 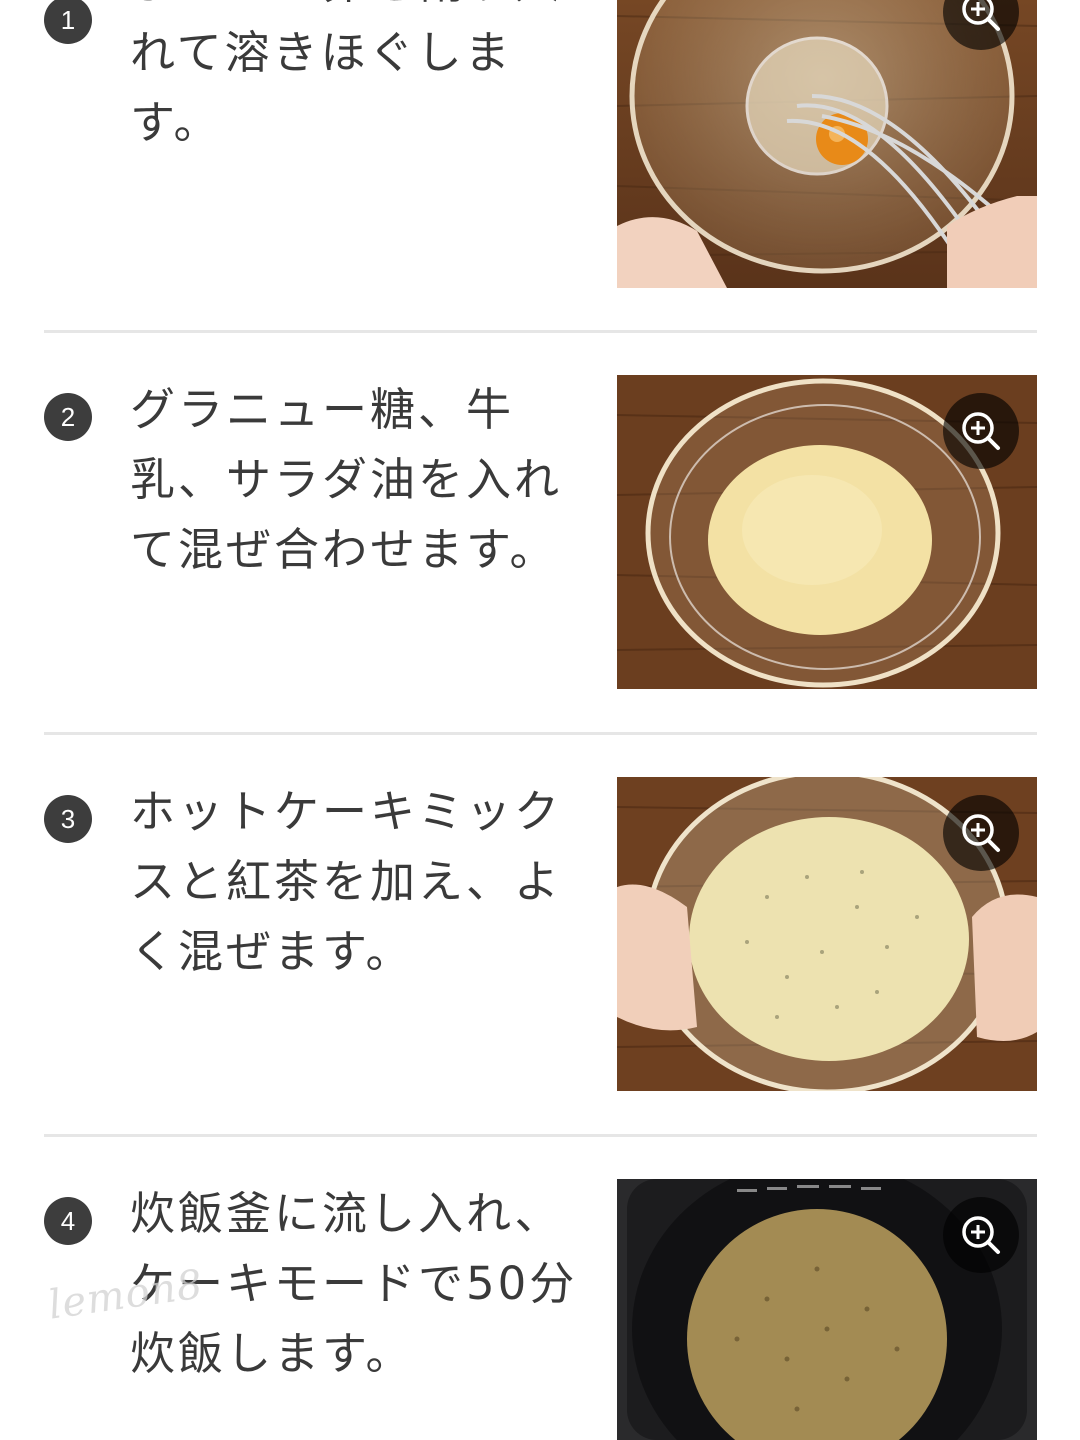 I want to click on step-number-badge: 1, so click(x=68, y=22).